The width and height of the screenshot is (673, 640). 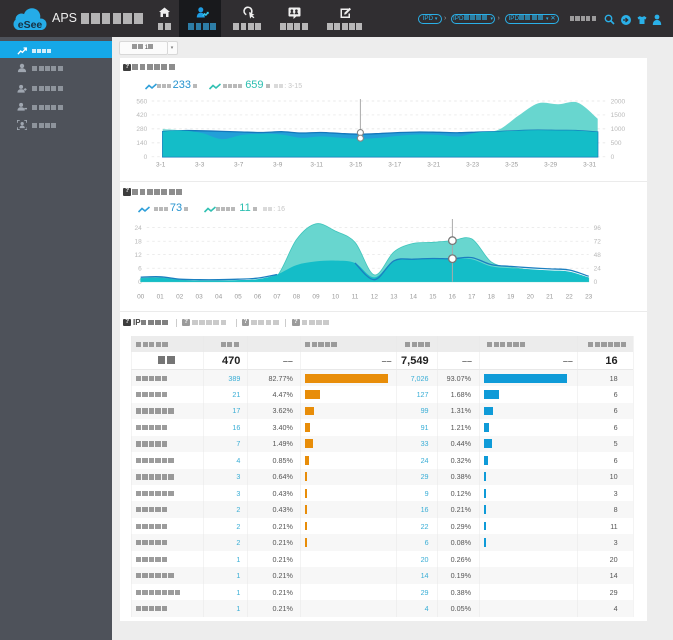 What do you see at coordinates (141, 297) in the screenshot?
I see `svg-text: 00` at bounding box center [141, 297].